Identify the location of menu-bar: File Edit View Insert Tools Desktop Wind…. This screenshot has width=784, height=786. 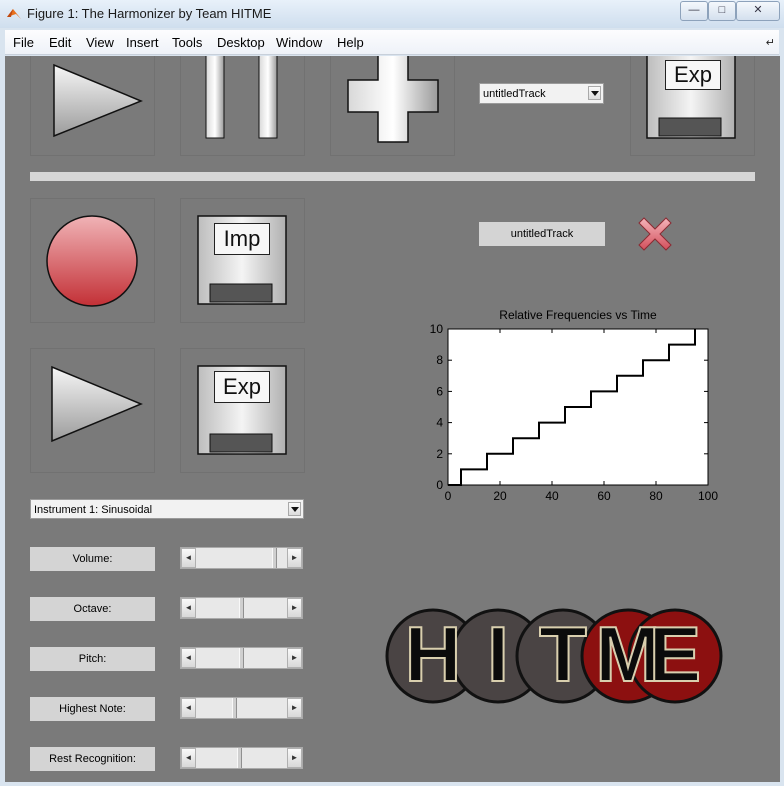
(392, 42).